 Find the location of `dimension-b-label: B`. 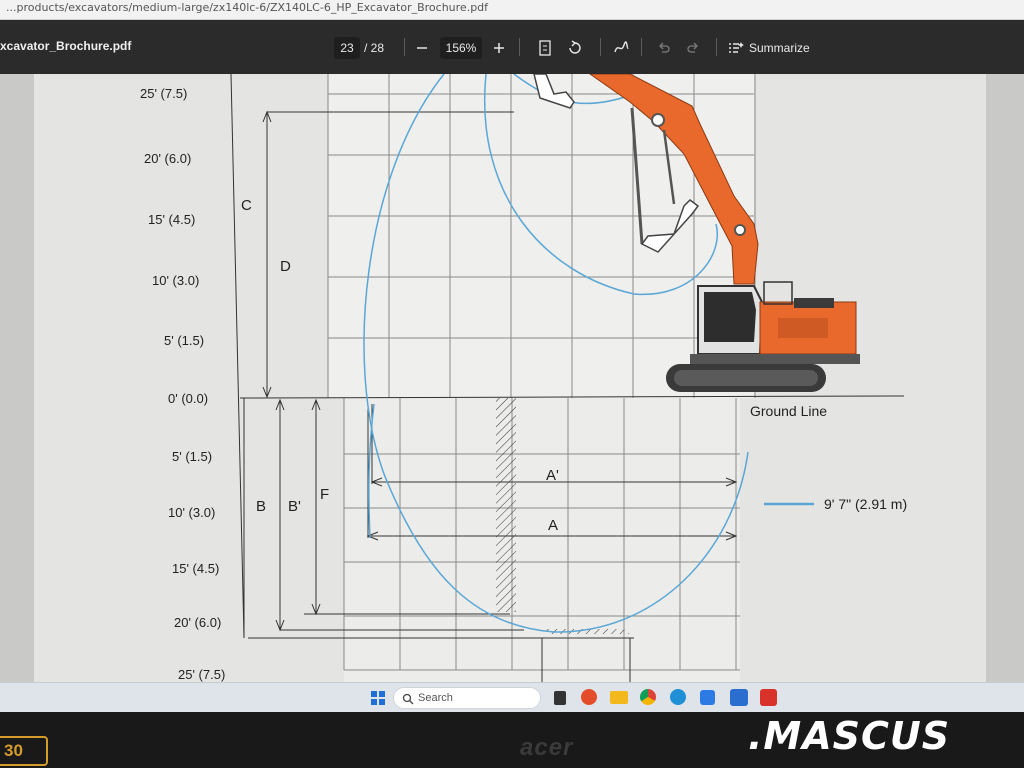

dimension-b-label: B is located at coordinates (261, 506).